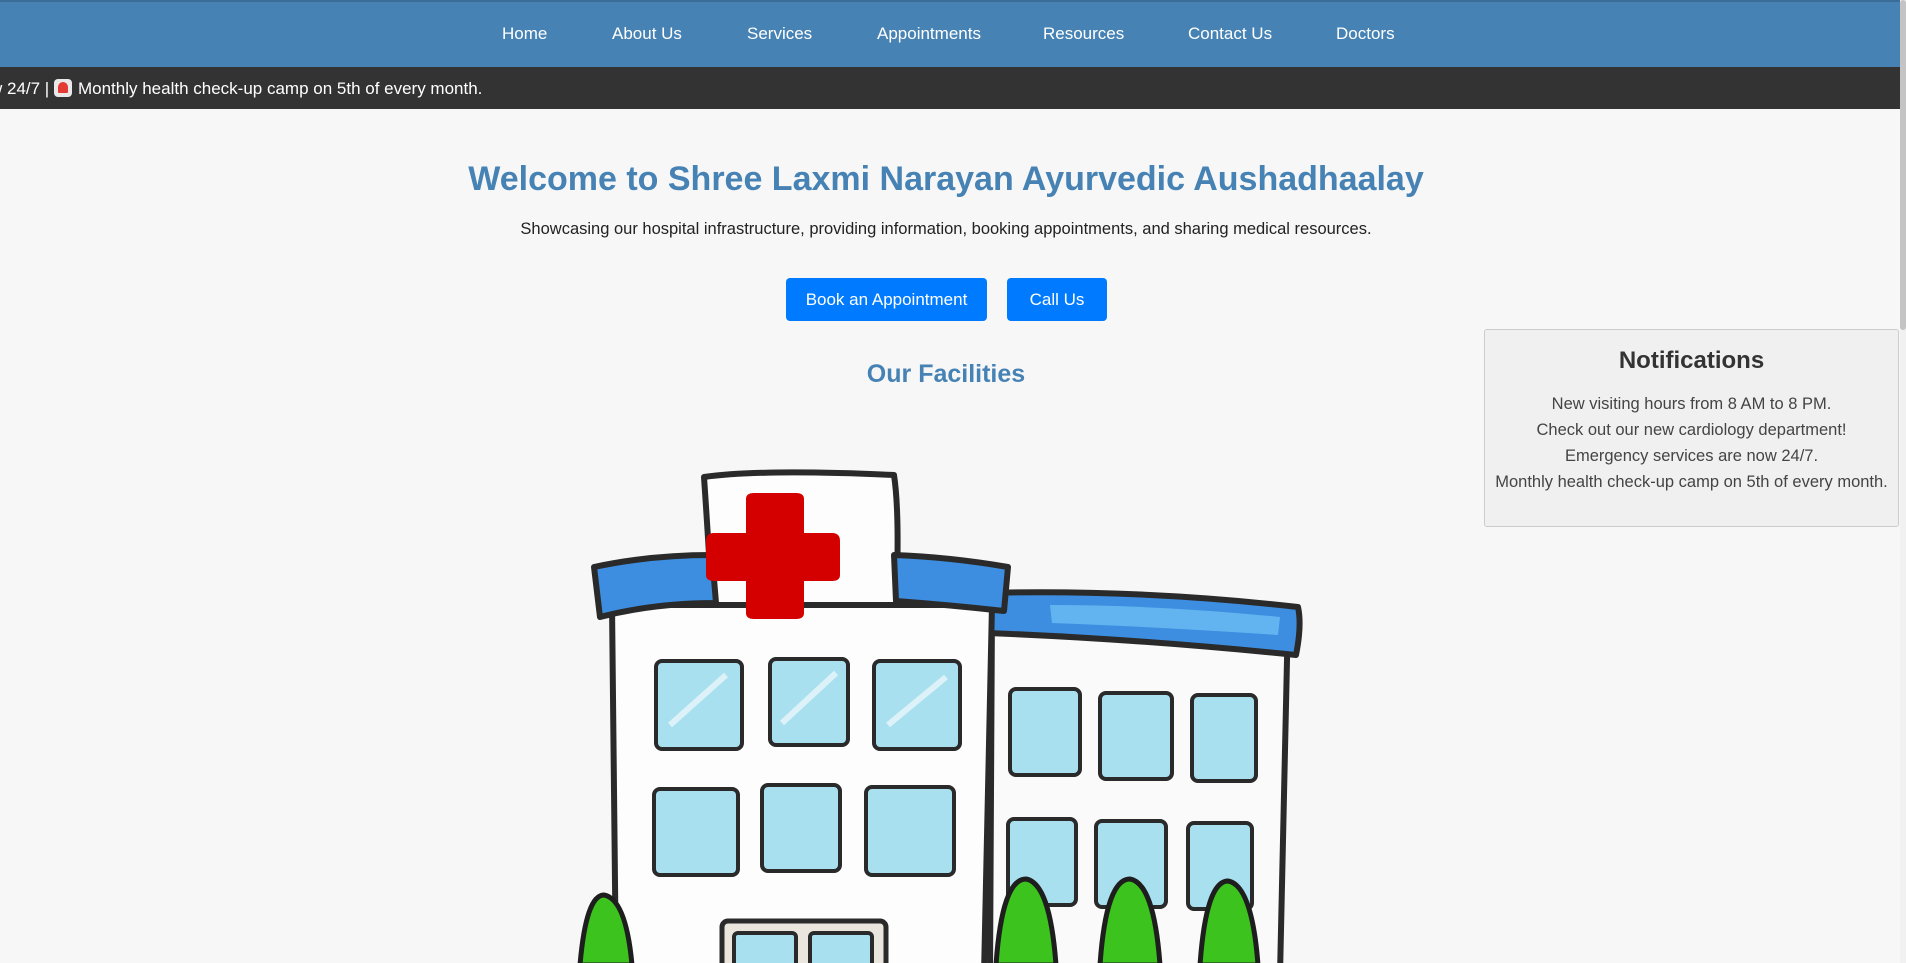  I want to click on siren-icon, so click(62, 88).